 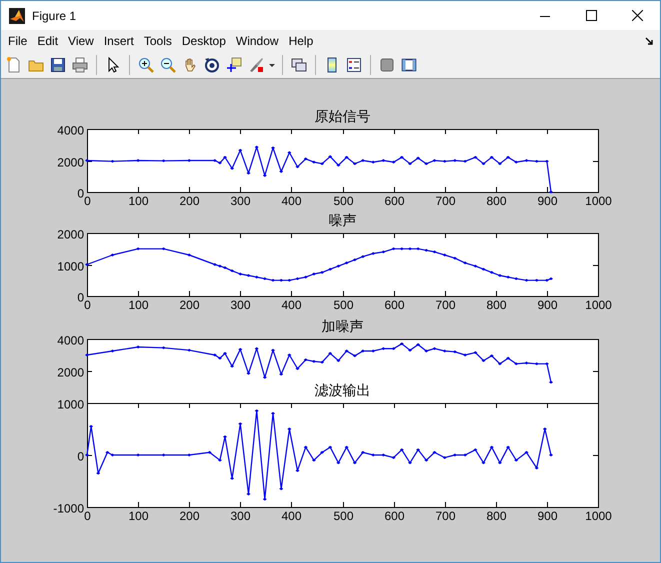 What do you see at coordinates (81, 41) in the screenshot?
I see `menu-item: View` at bounding box center [81, 41].